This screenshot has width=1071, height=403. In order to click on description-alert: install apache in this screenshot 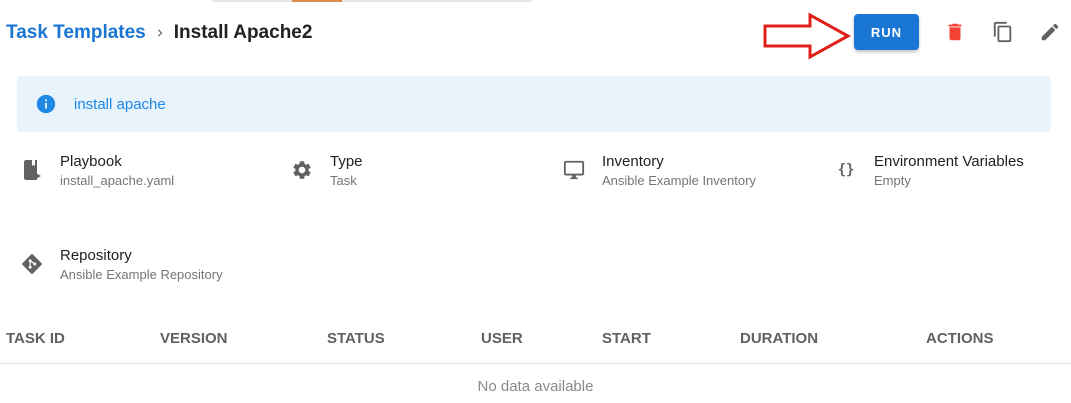, I will do `click(534, 104)`.